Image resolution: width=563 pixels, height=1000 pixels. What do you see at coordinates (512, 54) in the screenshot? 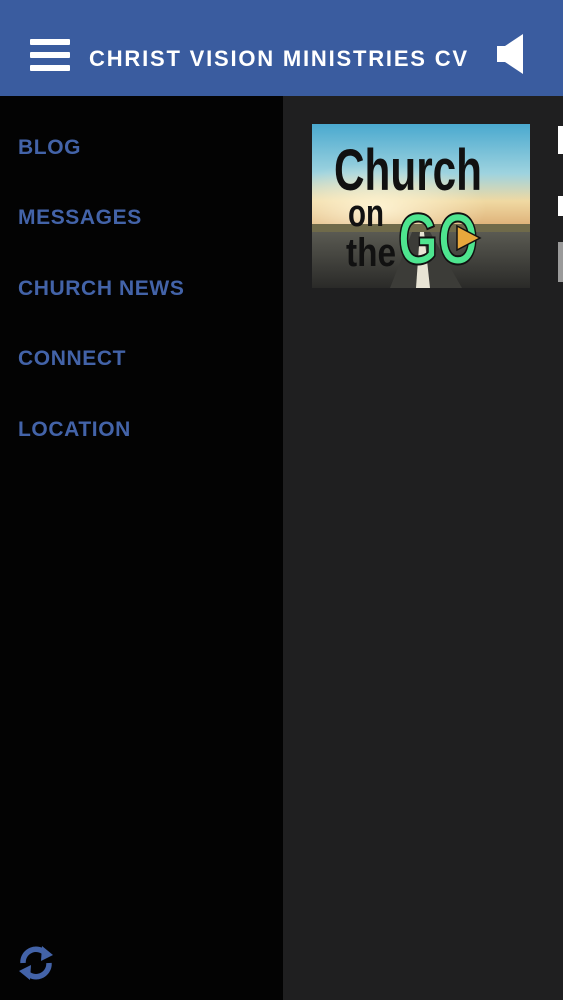
I see `speaker-icon` at bounding box center [512, 54].